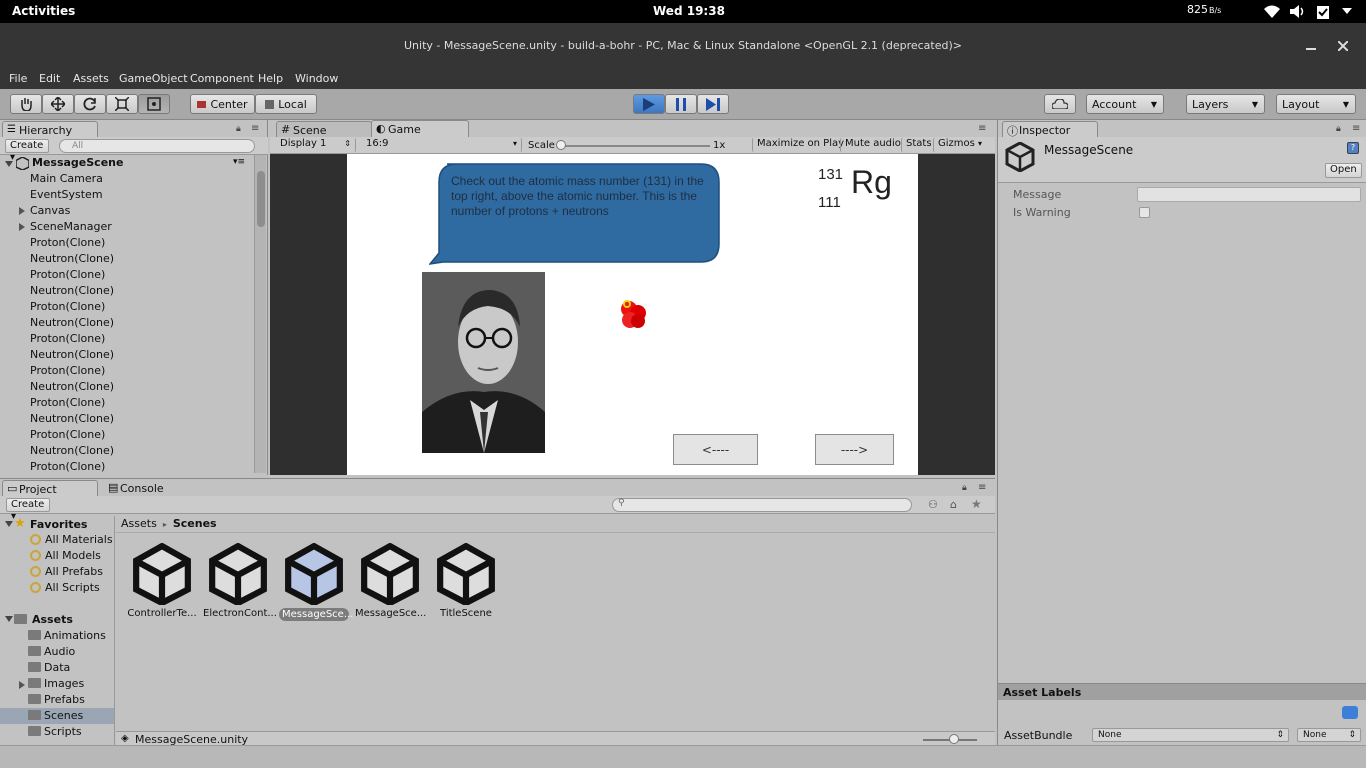 The image size is (1366, 768). What do you see at coordinates (270, 78) in the screenshot?
I see `menu-help: Help` at bounding box center [270, 78].